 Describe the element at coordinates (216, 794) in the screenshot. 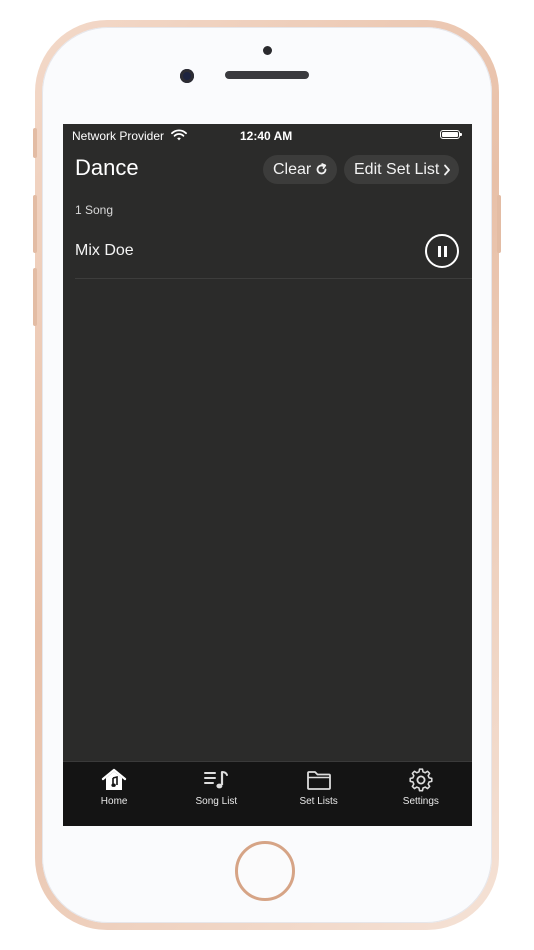

I see `tab-song-list: Song List` at that location.